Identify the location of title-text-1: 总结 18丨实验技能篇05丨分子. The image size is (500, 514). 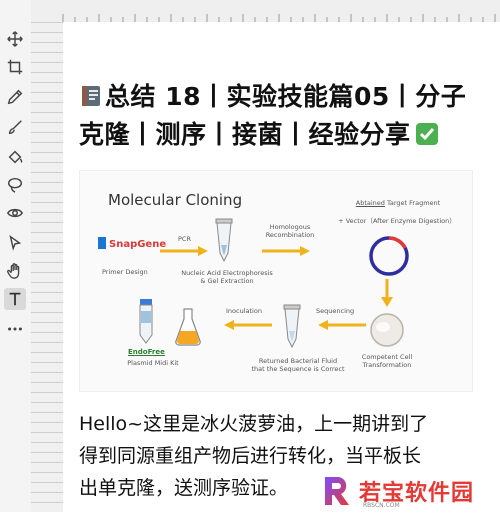
(286, 96).